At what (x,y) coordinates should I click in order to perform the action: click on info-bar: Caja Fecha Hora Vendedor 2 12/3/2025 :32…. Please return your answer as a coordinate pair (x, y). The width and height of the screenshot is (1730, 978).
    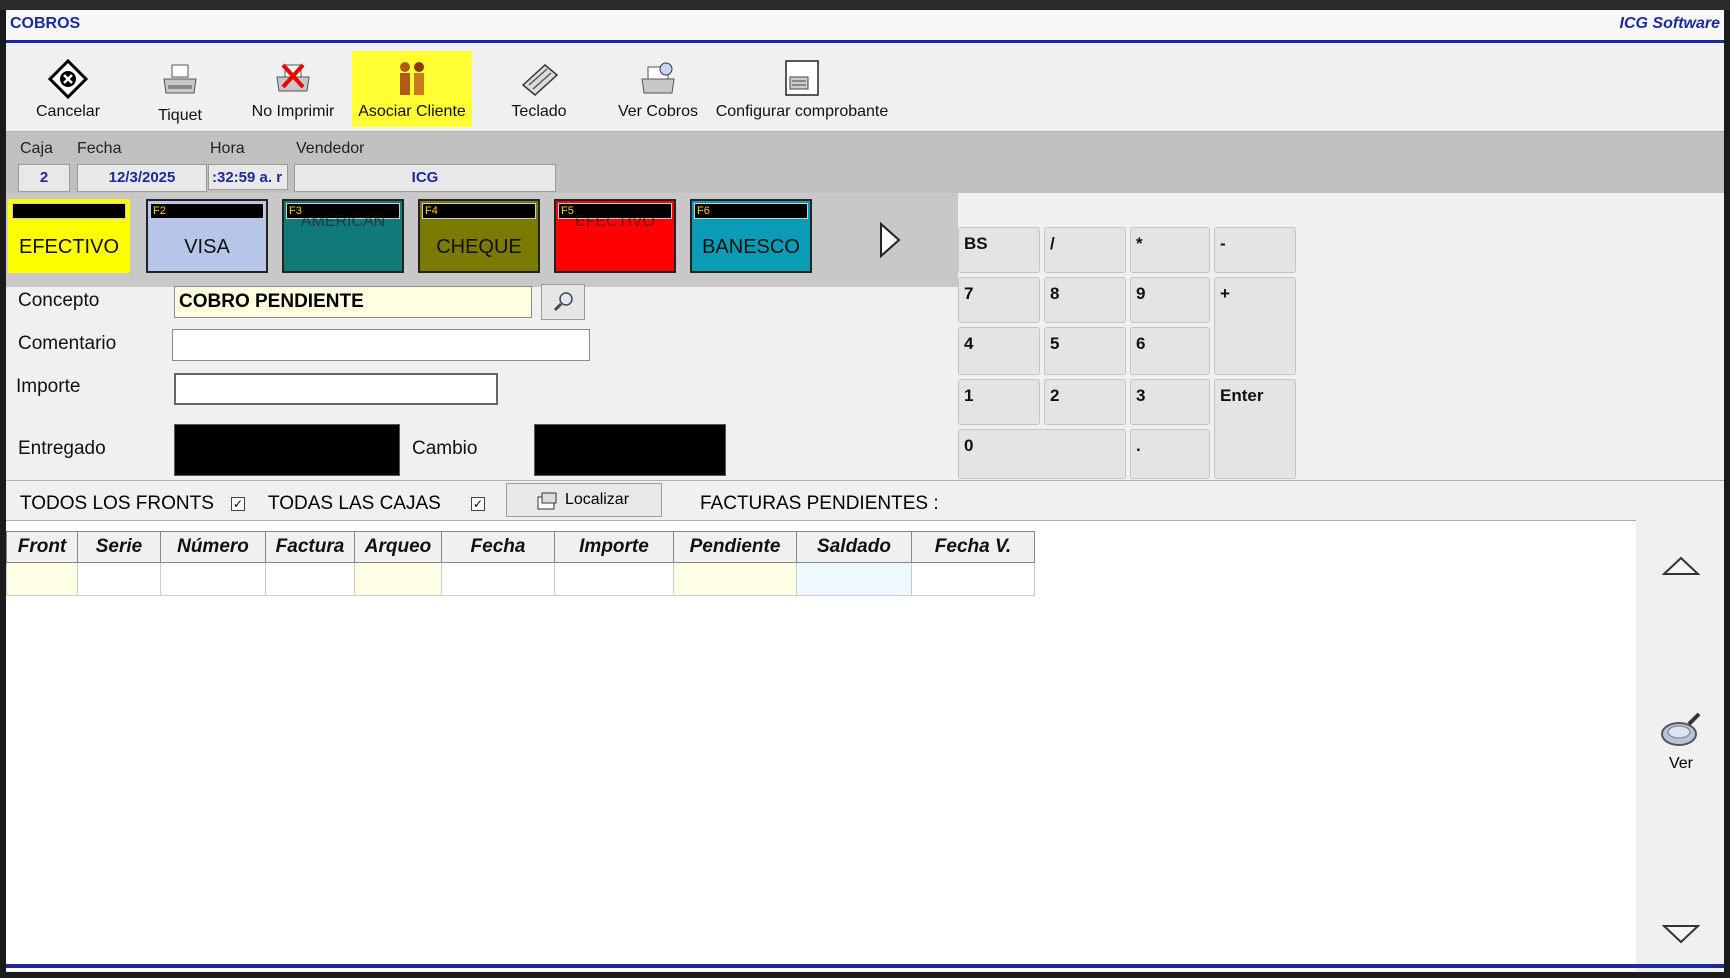
    Looking at the image, I should click on (865, 166).